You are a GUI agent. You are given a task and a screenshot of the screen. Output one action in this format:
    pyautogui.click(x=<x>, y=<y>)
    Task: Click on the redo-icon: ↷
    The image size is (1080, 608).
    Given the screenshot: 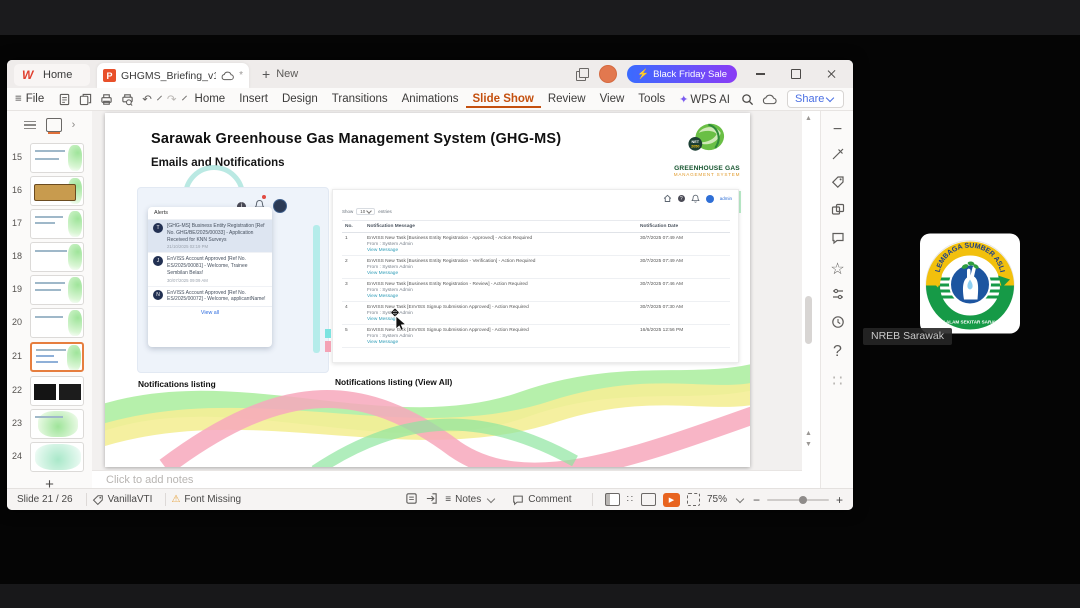 What is the action you would take?
    pyautogui.click(x=172, y=99)
    